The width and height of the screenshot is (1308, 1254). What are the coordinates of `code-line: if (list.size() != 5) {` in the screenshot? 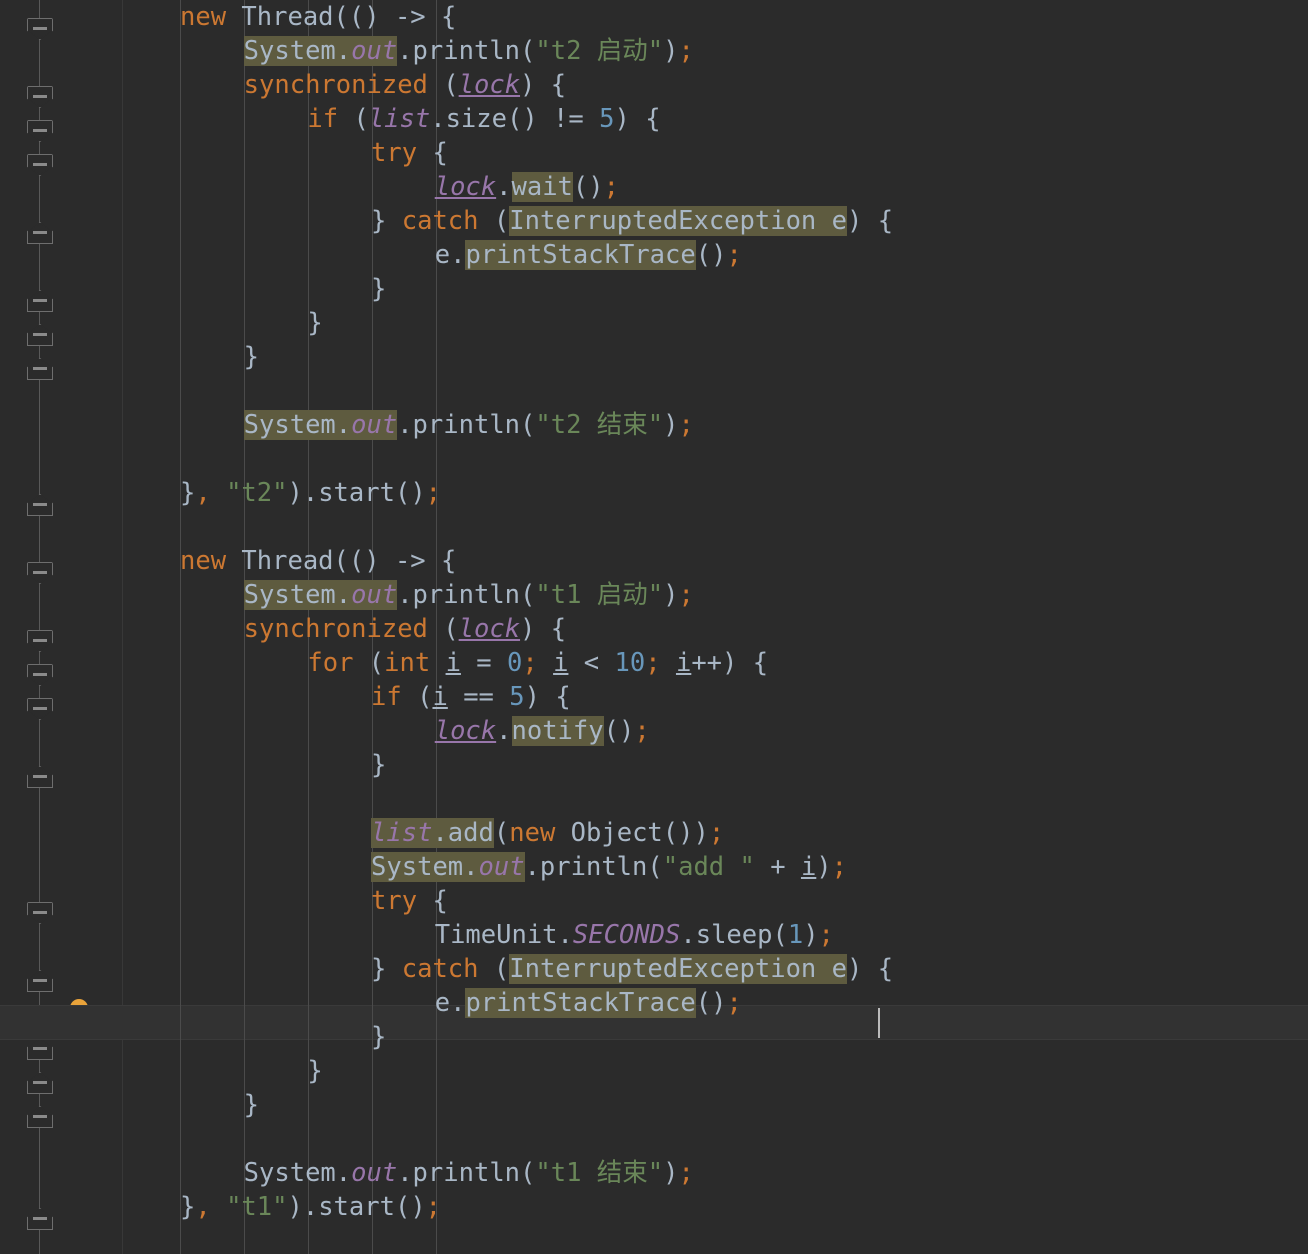 It's located at (483, 119).